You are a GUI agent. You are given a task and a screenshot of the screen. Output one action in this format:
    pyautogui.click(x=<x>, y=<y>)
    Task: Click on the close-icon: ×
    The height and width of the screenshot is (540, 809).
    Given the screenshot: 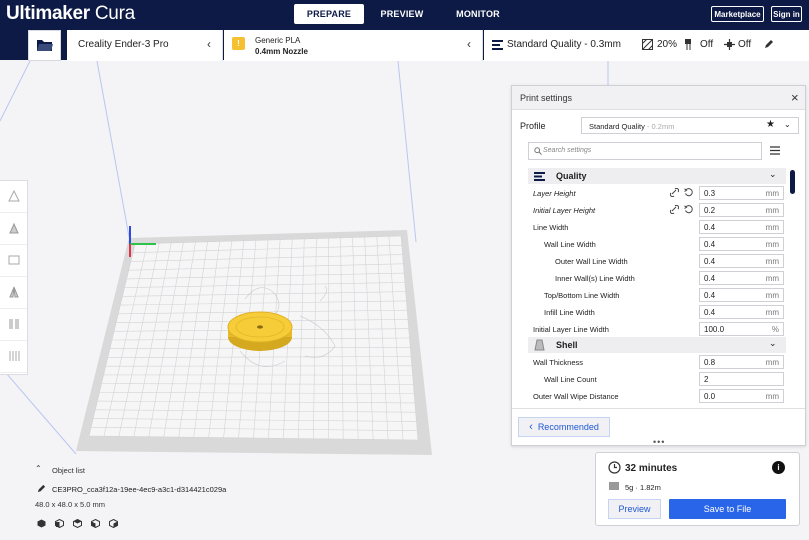 What is the action you would take?
    pyautogui.click(x=795, y=97)
    